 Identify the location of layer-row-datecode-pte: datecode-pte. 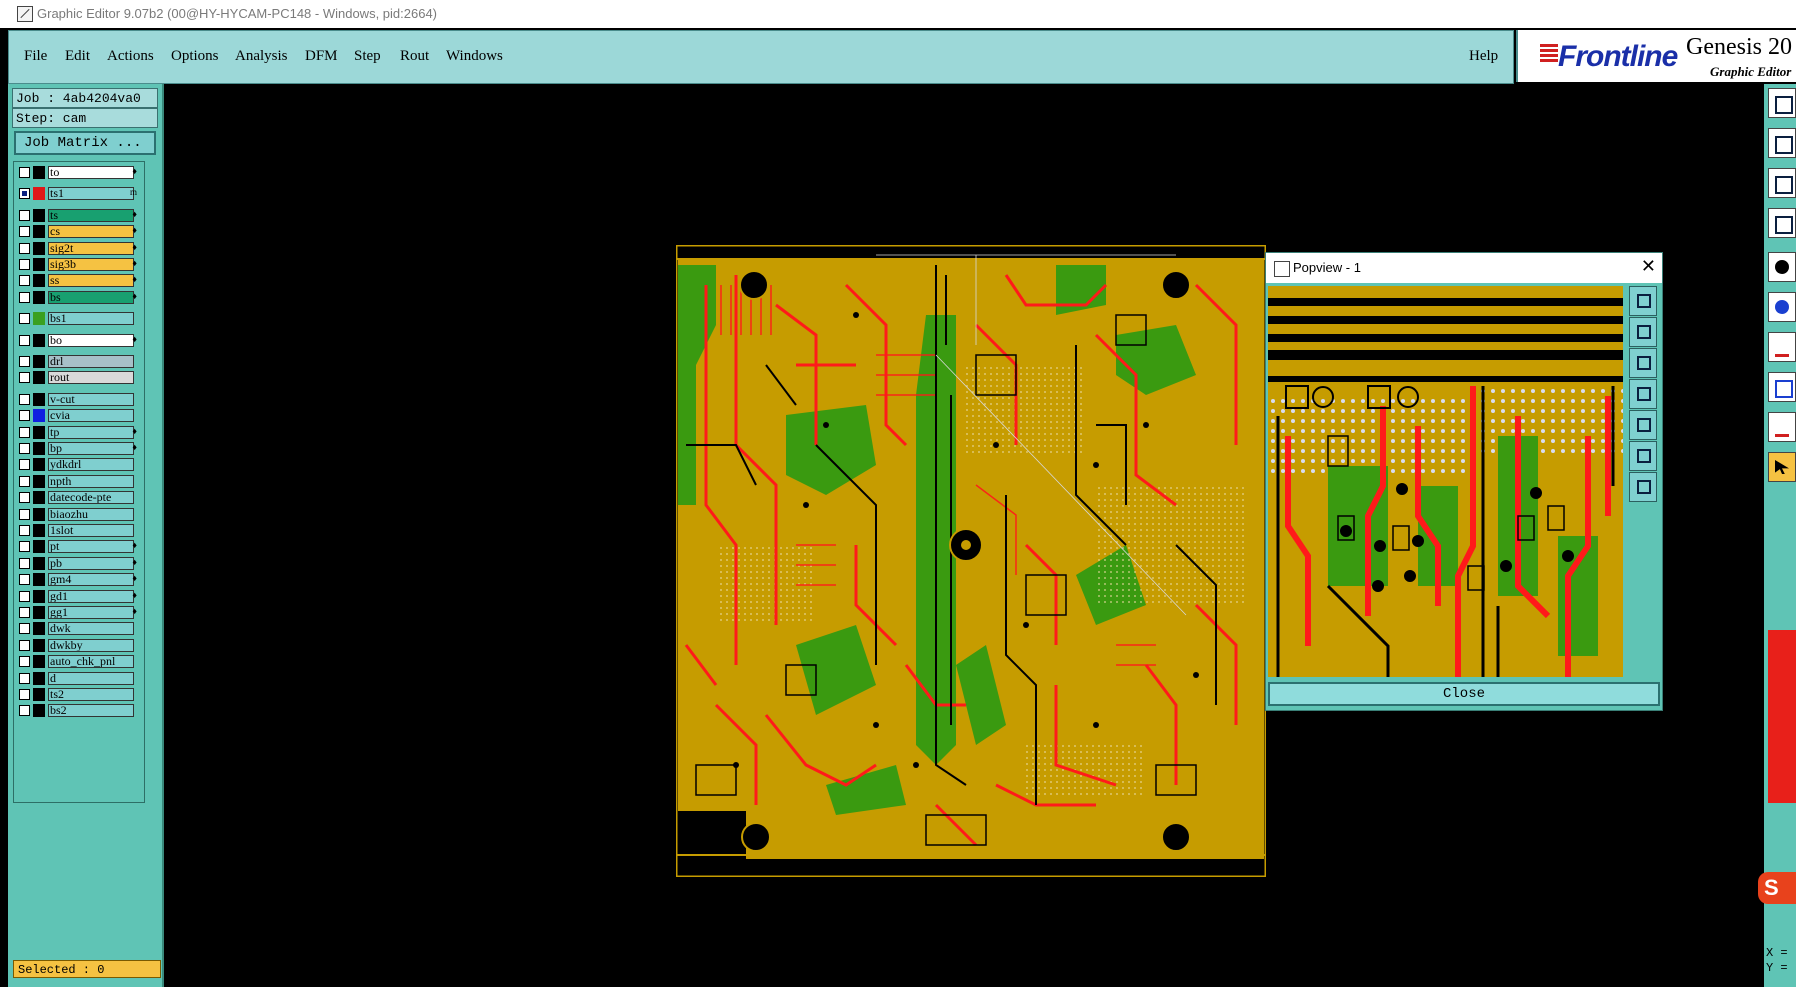
(78, 498).